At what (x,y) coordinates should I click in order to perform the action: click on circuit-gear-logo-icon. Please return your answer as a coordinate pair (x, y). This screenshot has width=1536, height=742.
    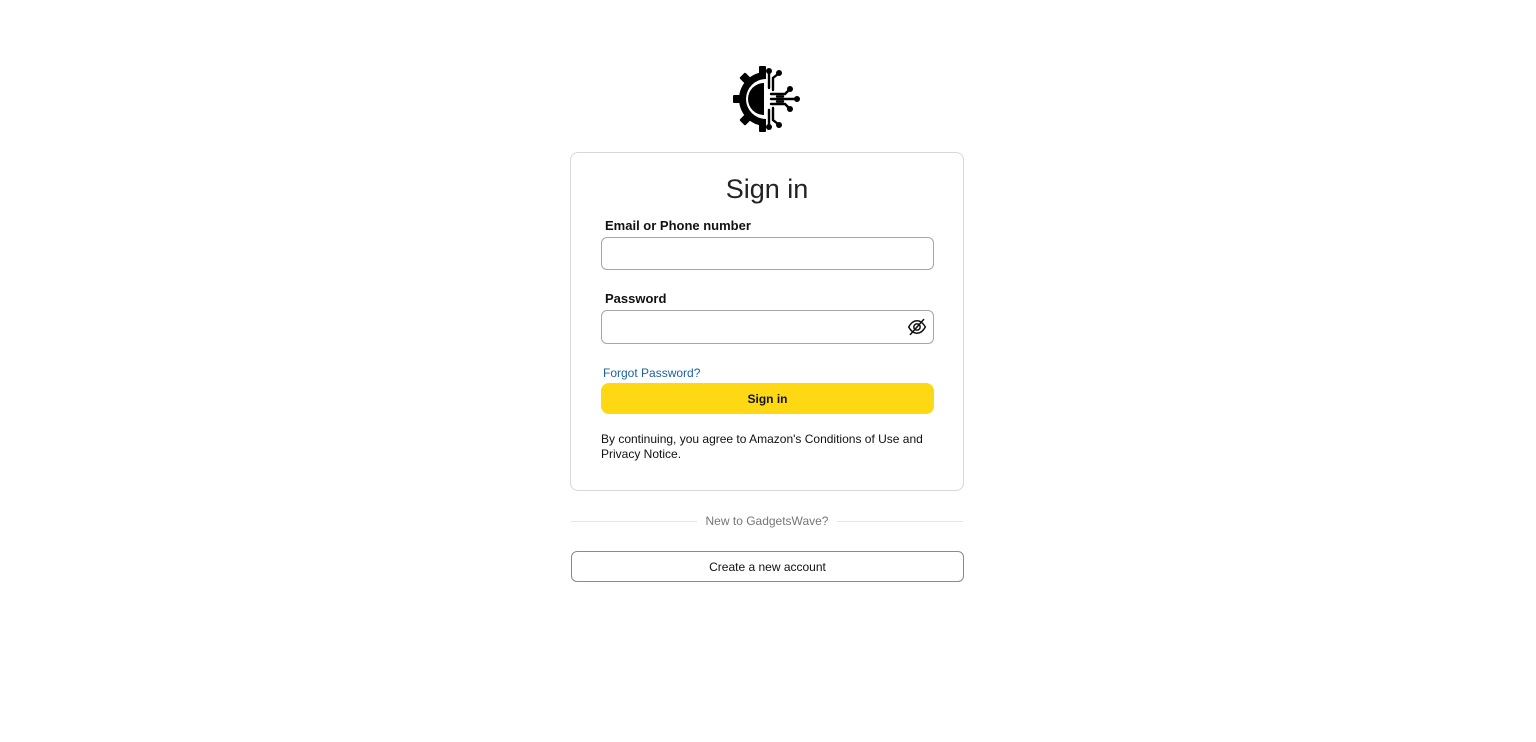
    Looking at the image, I should click on (767, 99).